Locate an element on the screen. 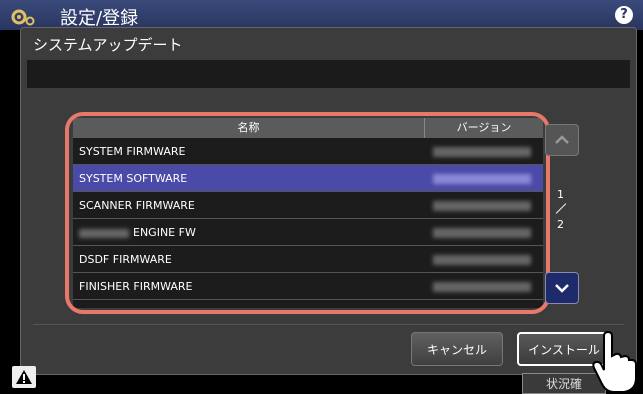 The image size is (643, 394). warning-icon is located at coordinates (24, 377).